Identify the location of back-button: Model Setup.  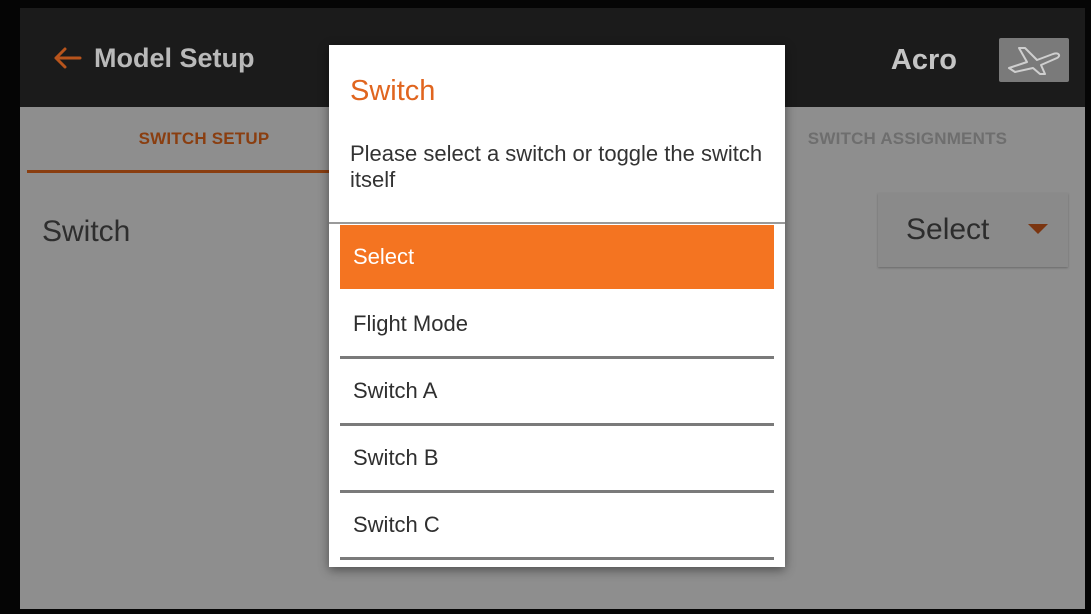
(153, 58).